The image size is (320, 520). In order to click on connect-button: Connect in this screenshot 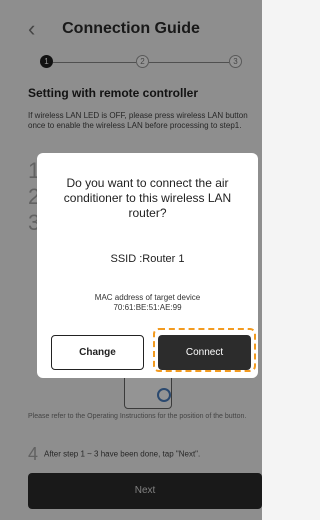, I will do `click(204, 352)`.